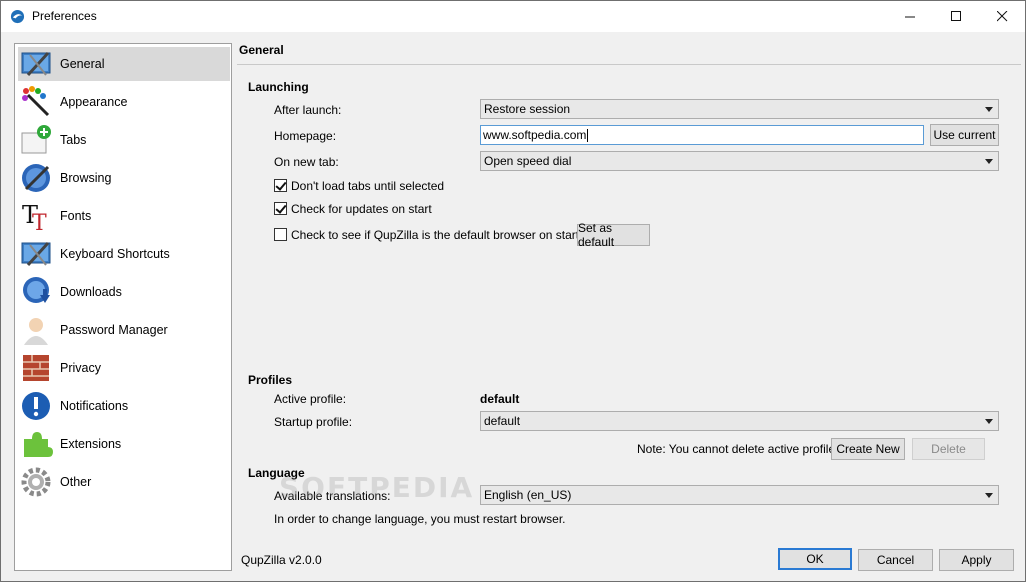 This screenshot has height=582, width=1026. I want to click on sidebar-item-label: Extensions, so click(91, 444).